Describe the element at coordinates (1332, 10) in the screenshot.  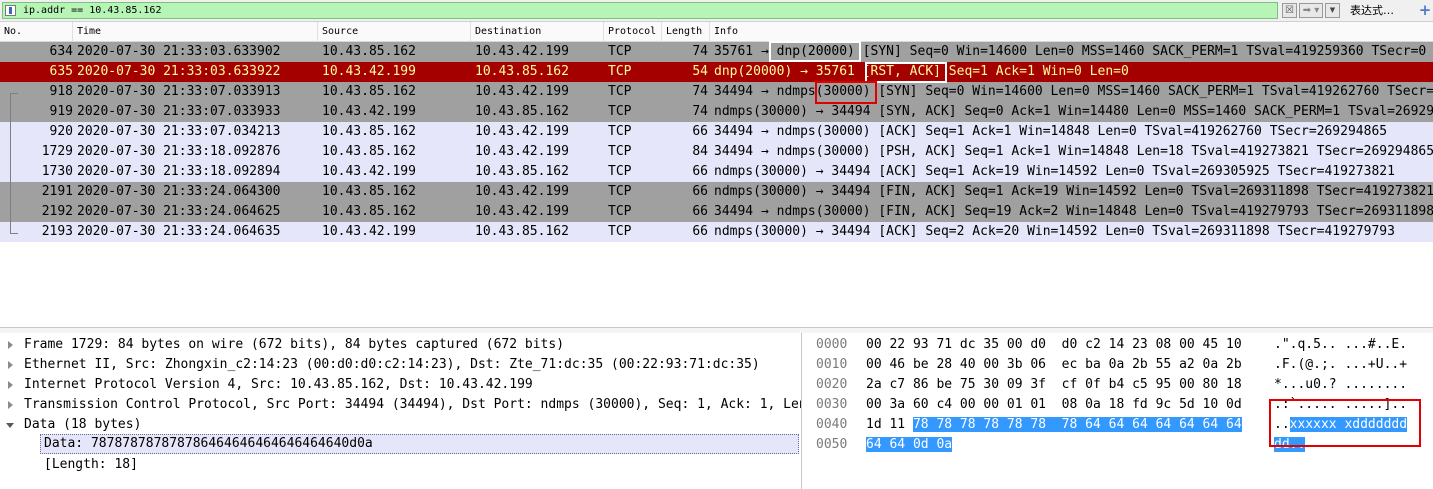
I see `recent-filters-dropdown: ▼` at that location.